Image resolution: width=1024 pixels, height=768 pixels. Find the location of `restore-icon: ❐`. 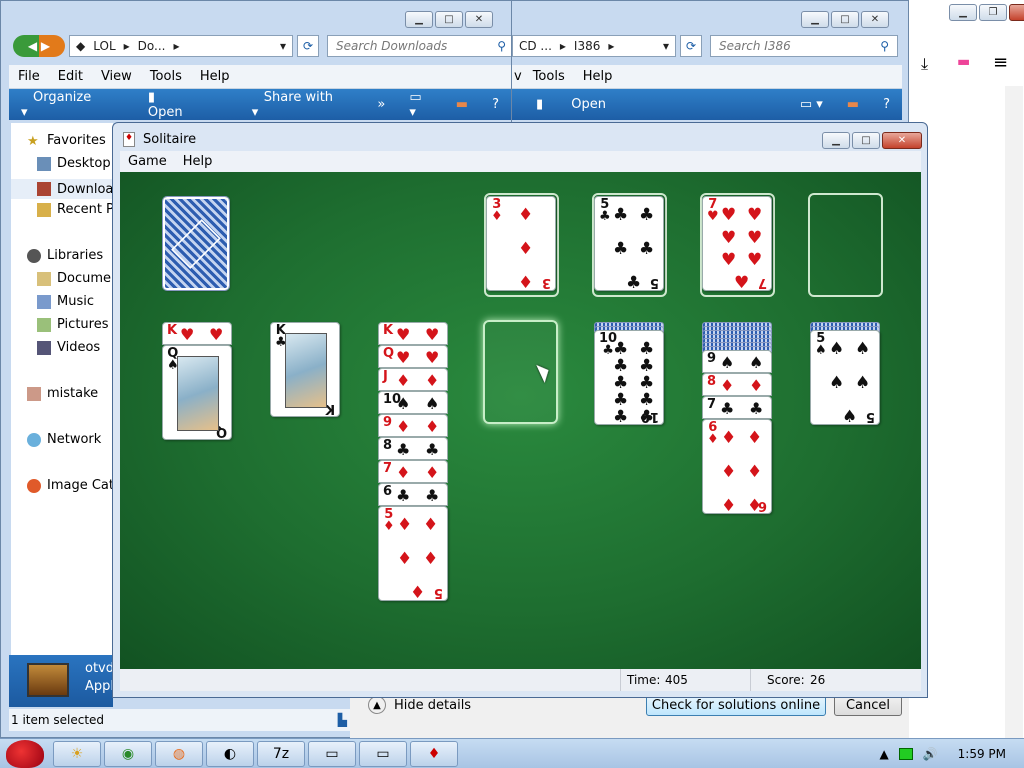

restore-icon: ❐ is located at coordinates (993, 12).